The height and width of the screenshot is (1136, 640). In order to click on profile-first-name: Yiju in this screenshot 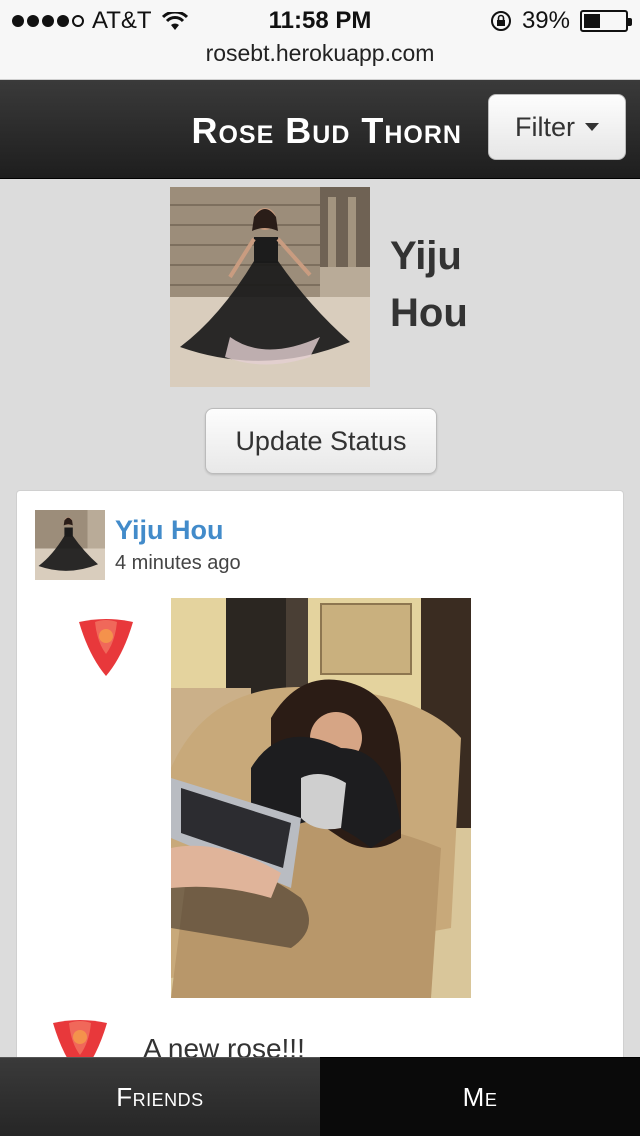, I will do `click(426, 256)`.